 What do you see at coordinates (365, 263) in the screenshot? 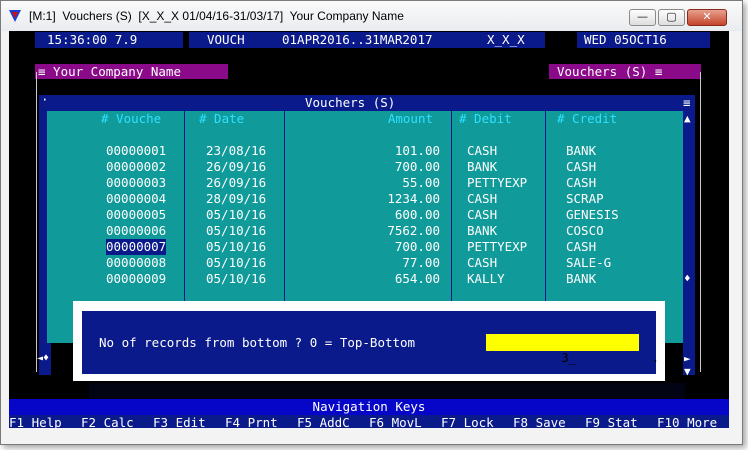
I see `table-row: 00000008 05/10/16 77.00 CASH SALE-G` at bounding box center [365, 263].